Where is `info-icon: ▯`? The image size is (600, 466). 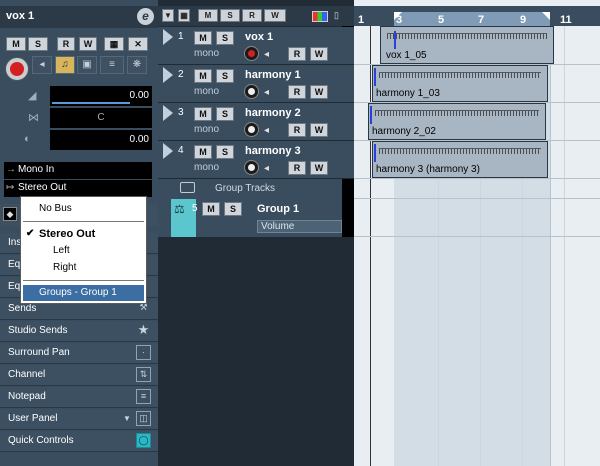
info-icon: ▯ is located at coordinates (336, 15).